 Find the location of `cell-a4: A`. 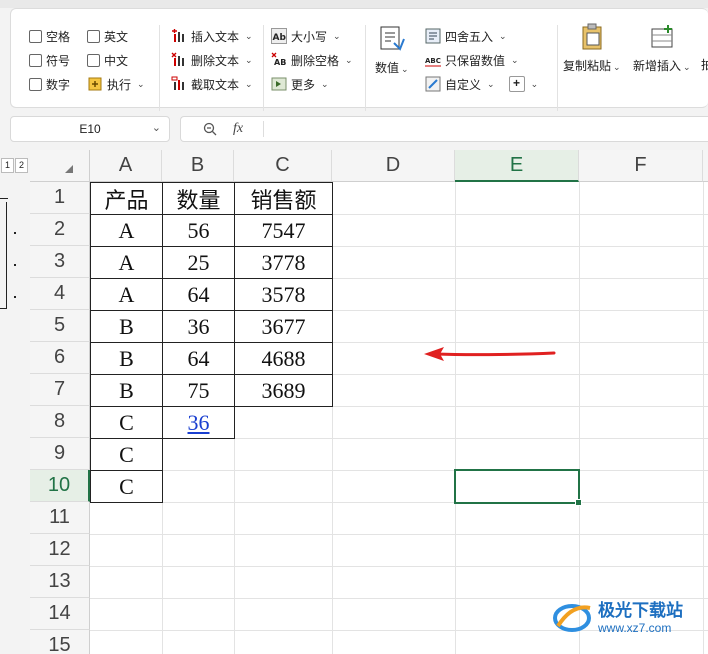

cell-a4: A is located at coordinates (126, 294).